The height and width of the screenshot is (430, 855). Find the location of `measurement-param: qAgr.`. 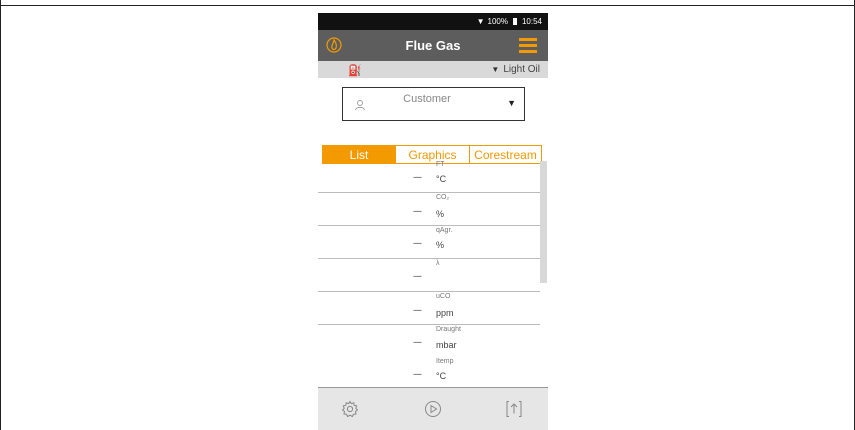

measurement-param: qAgr. is located at coordinates (444, 230).